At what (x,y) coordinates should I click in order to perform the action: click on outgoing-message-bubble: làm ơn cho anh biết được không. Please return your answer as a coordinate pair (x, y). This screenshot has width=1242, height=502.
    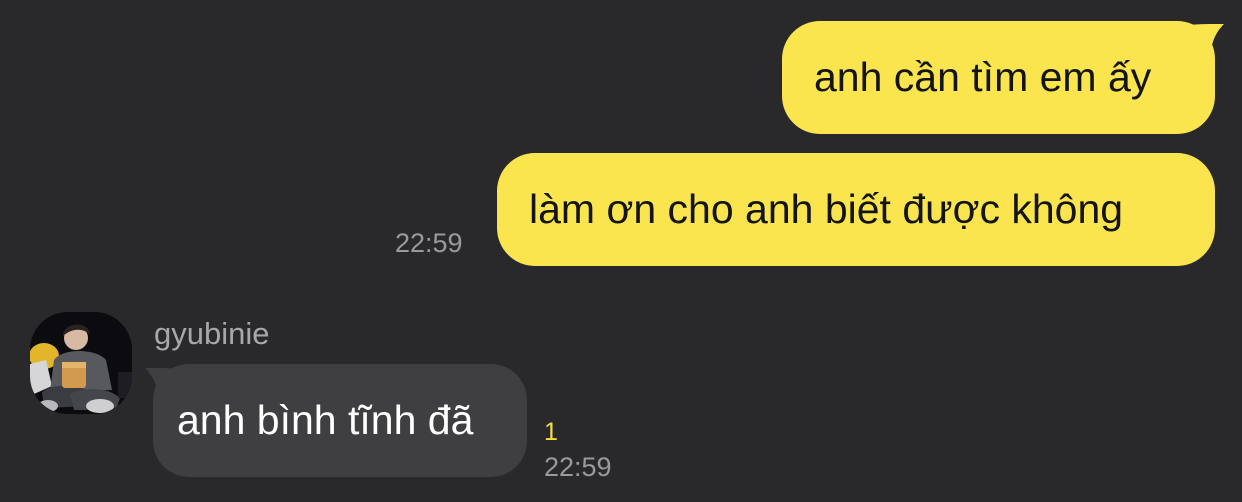
    Looking at the image, I should click on (856, 209).